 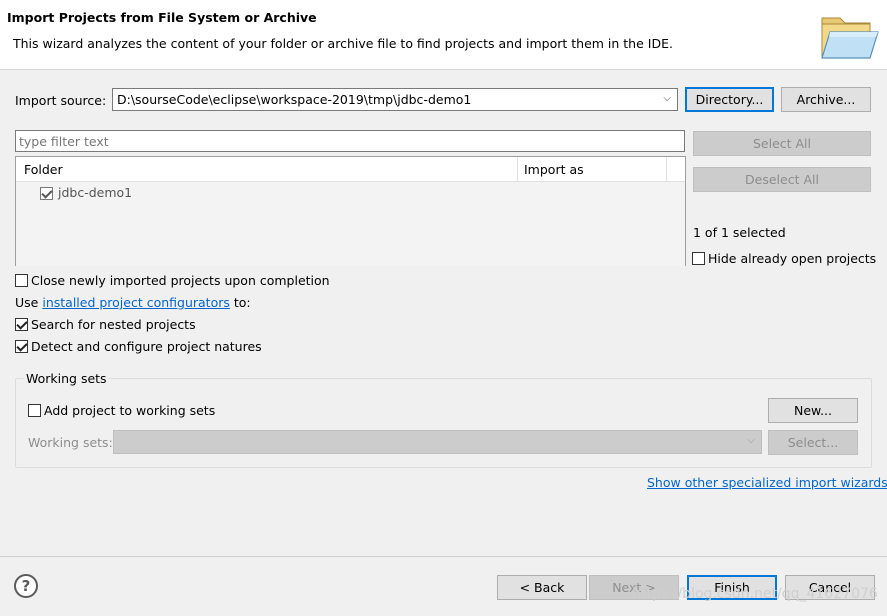 I want to click on projects-table: Folder Import as jdbc-demo1, so click(x=350, y=211).